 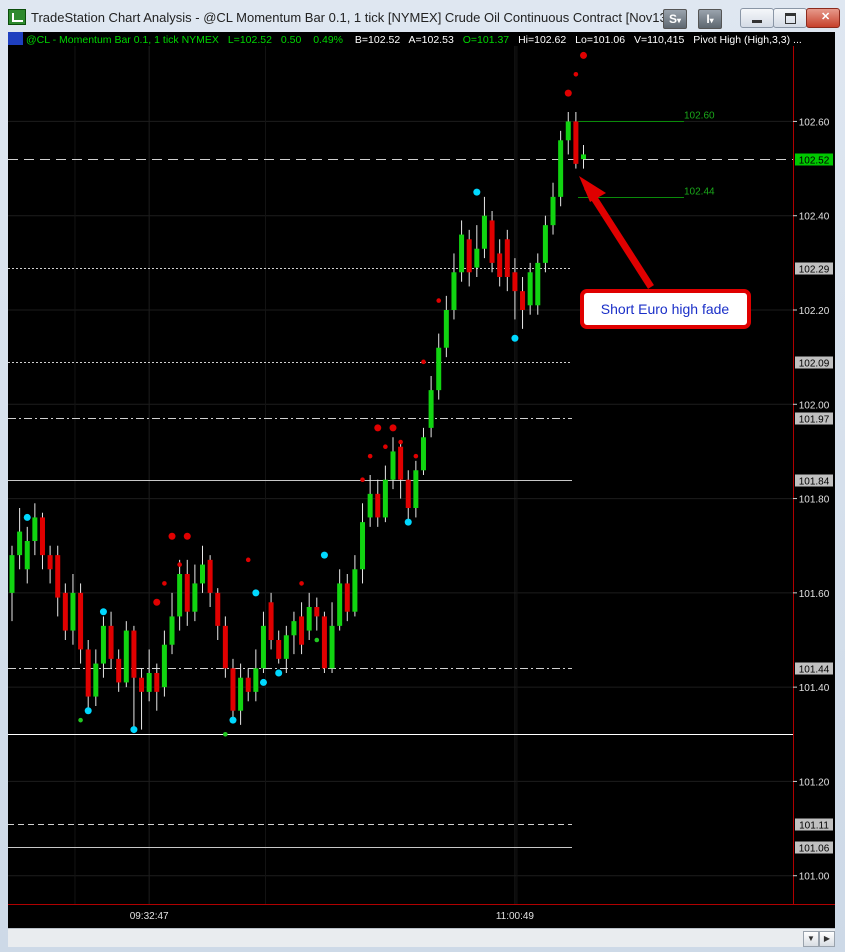 I want to click on annotation-arrow-head-icon, so click(x=592, y=189).